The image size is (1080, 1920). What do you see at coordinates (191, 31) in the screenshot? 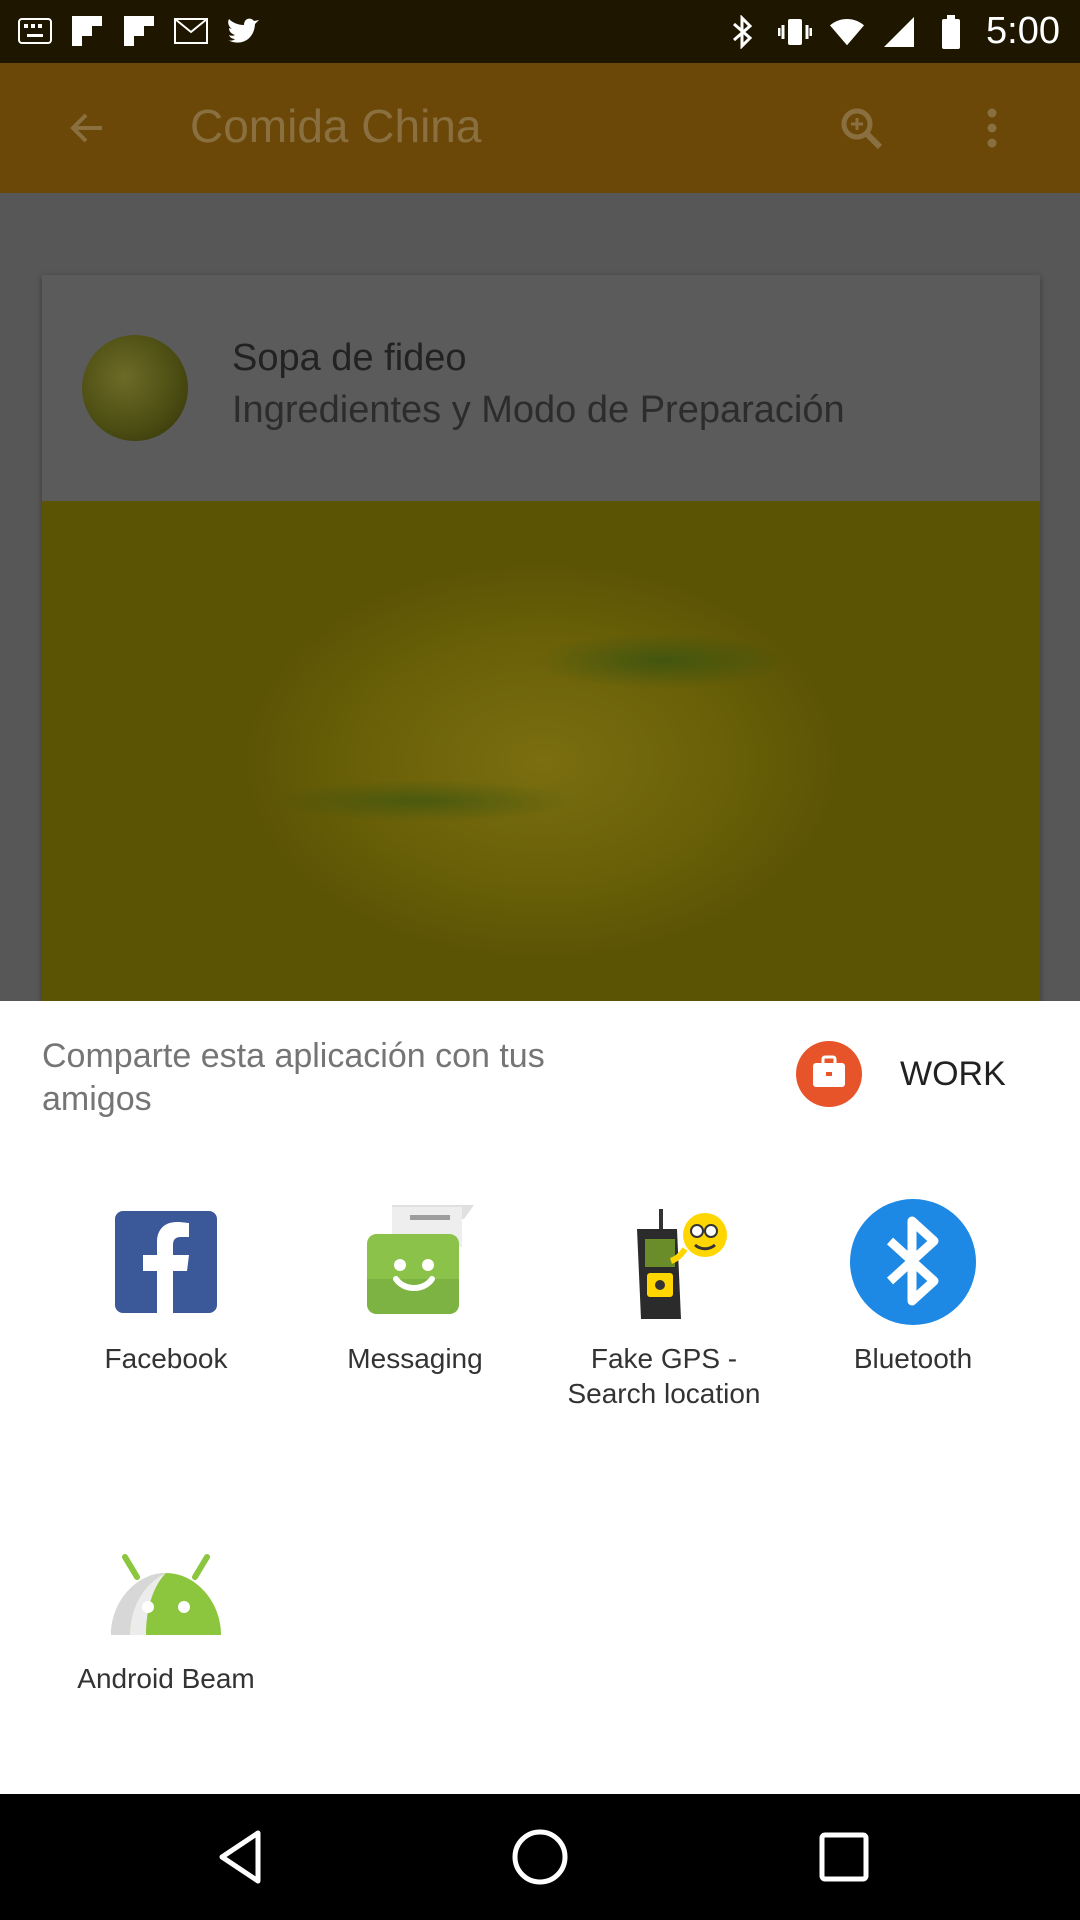
I see `mail-icon` at bounding box center [191, 31].